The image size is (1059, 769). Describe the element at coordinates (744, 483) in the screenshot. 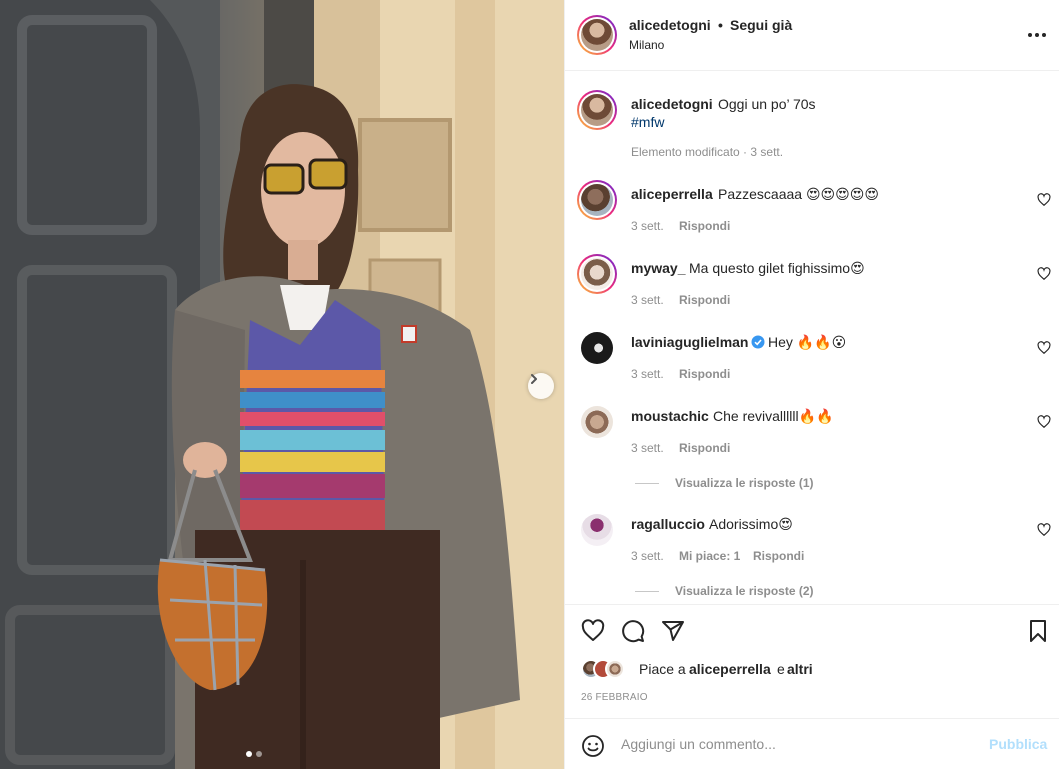

I see `view-replies-button: Visualizza le risposte (1)` at that location.